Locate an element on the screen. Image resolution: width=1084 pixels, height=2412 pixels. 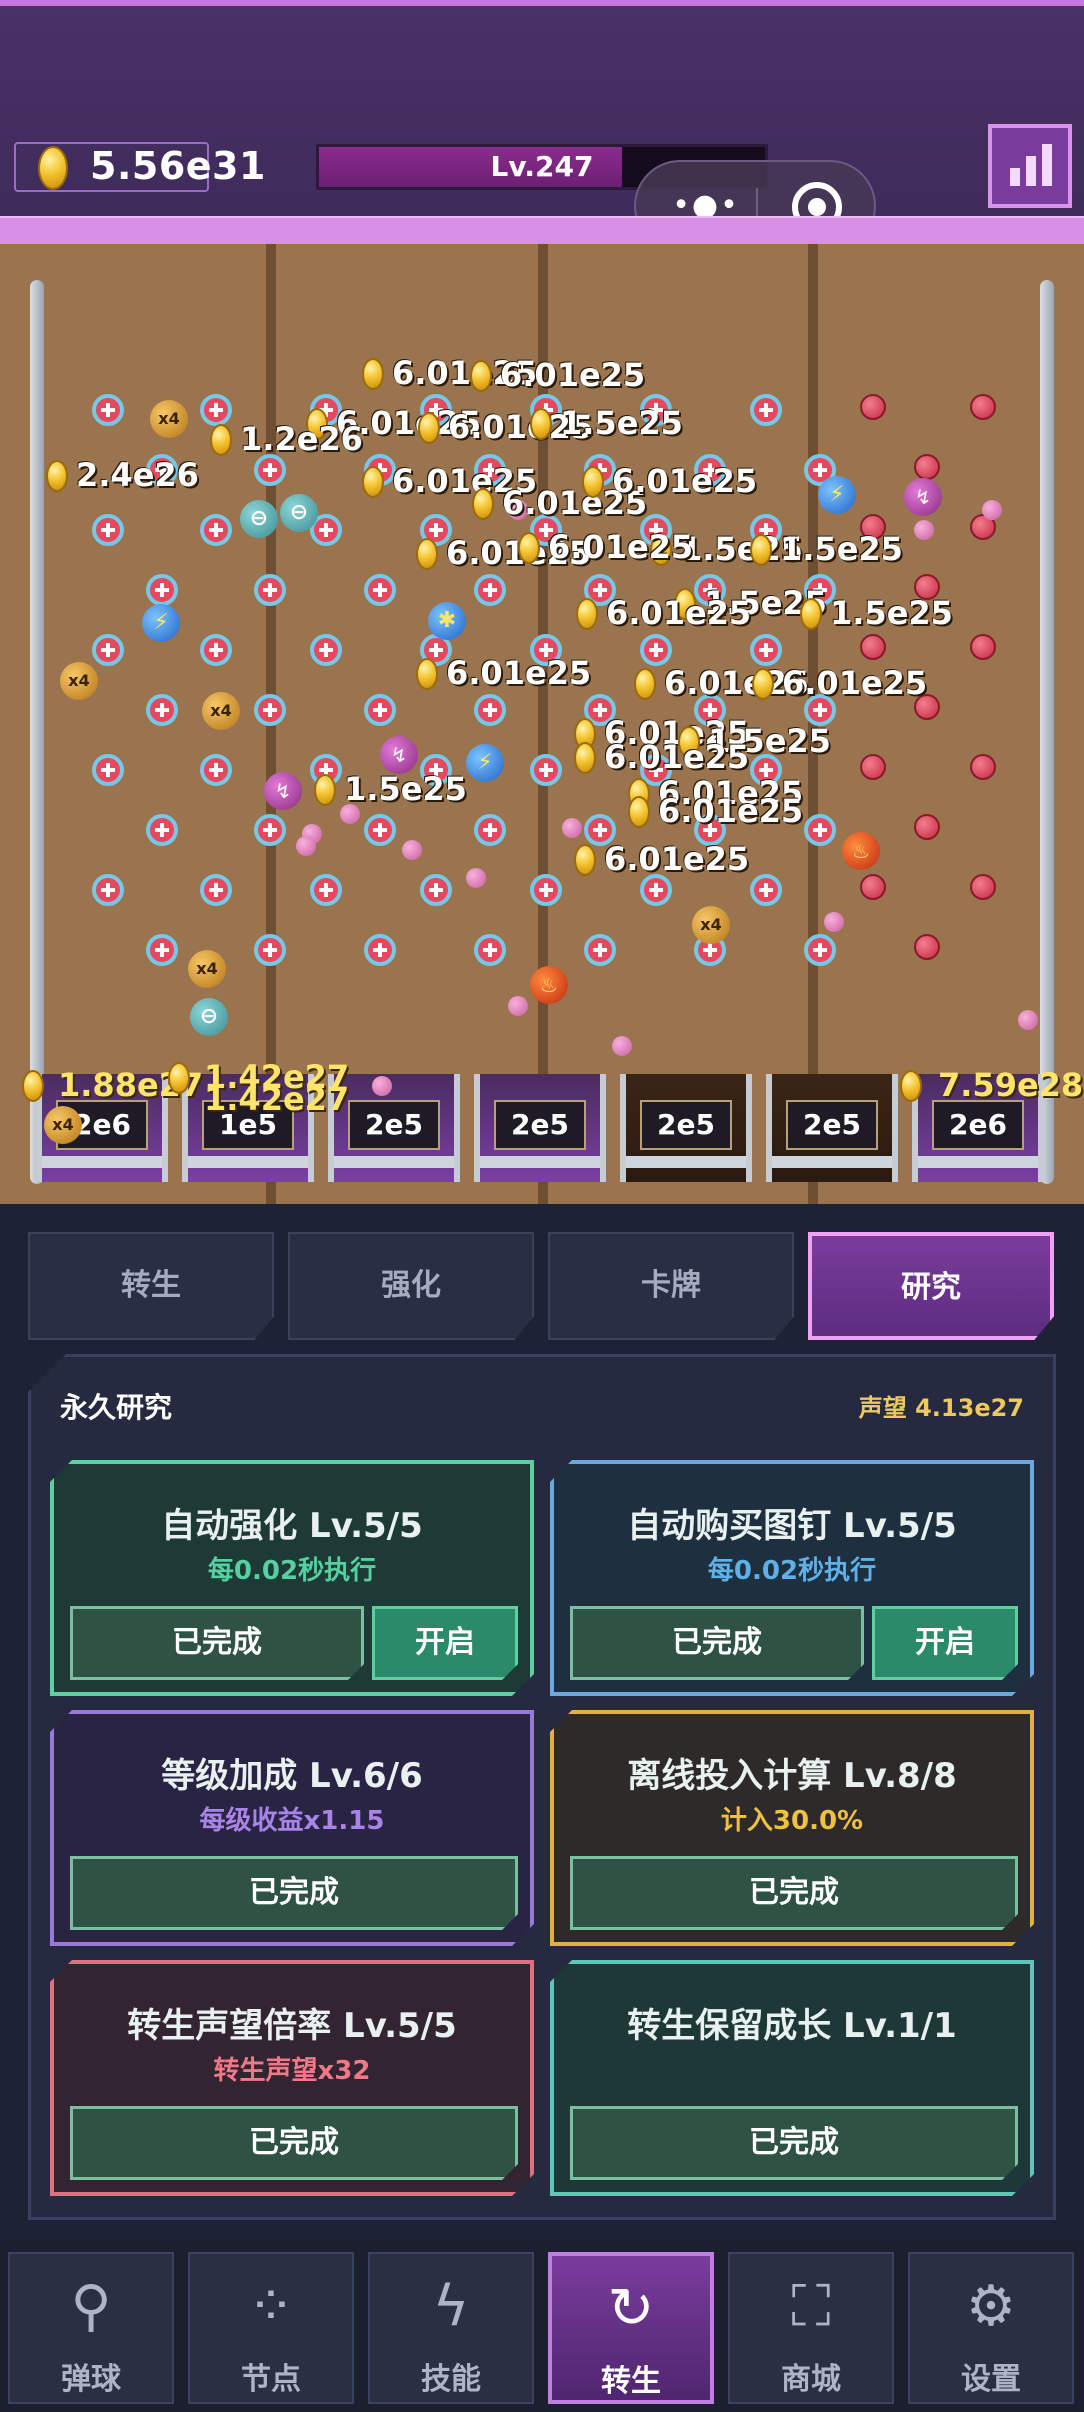
enable-label: 开启 is located at coordinates (945, 1642).